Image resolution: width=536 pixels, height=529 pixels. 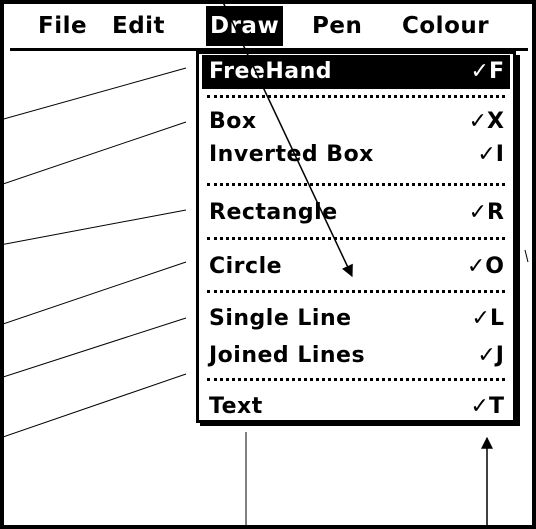 I want to click on menu-edit: Edit, so click(x=138, y=26).